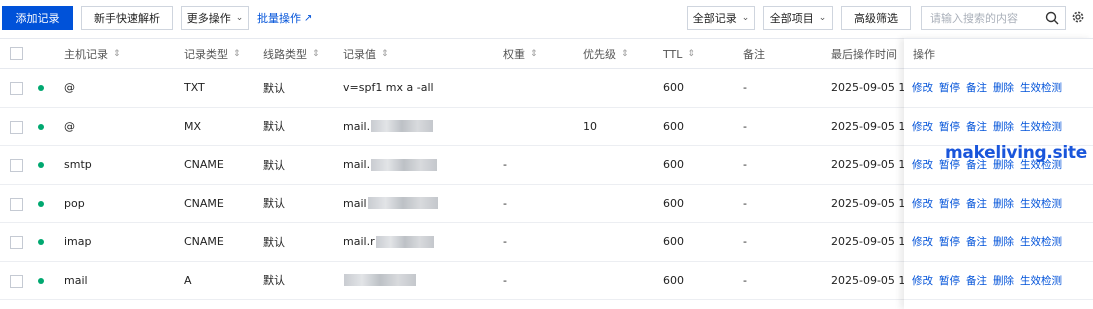 This screenshot has width=1093, height=309. I want to click on advanced-filter-button: 高级筛选, so click(876, 18).